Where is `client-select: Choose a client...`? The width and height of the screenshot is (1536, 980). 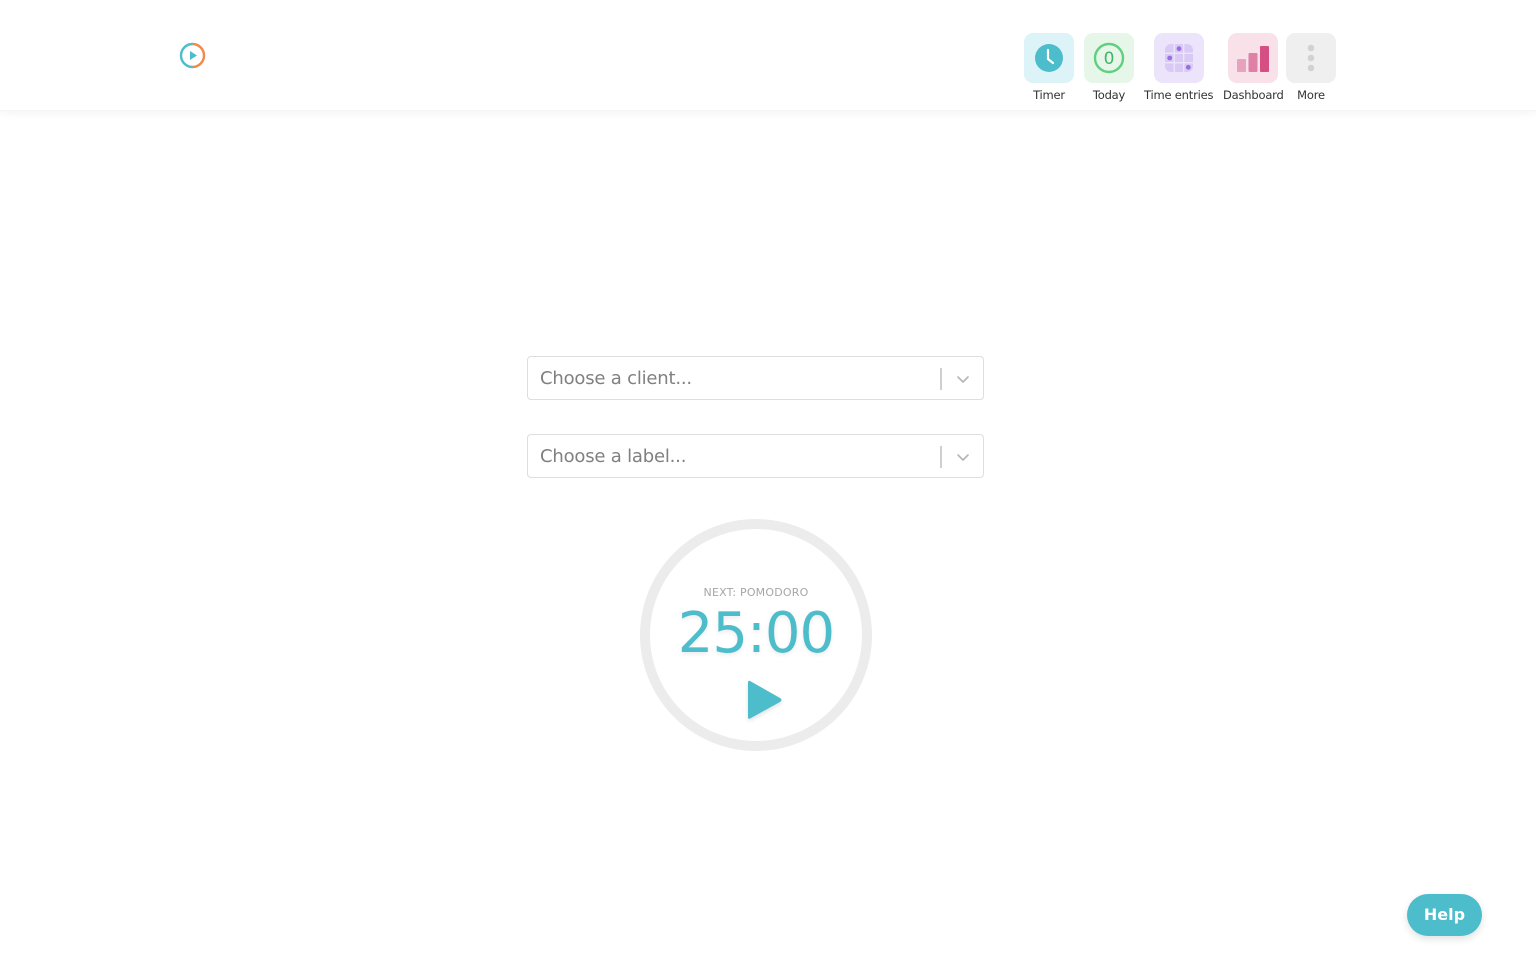
client-select: Choose a client... is located at coordinates (755, 378).